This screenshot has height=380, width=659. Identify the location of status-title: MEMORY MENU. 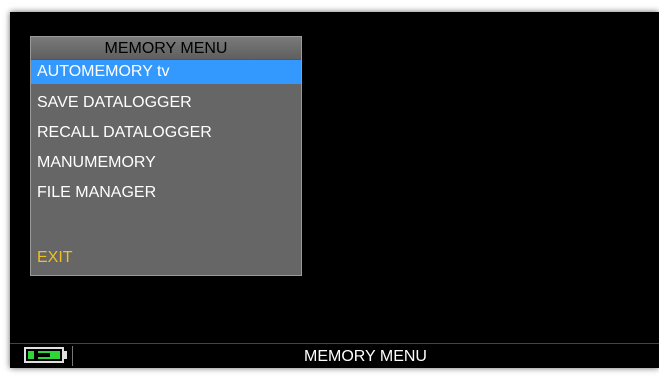
(365, 356).